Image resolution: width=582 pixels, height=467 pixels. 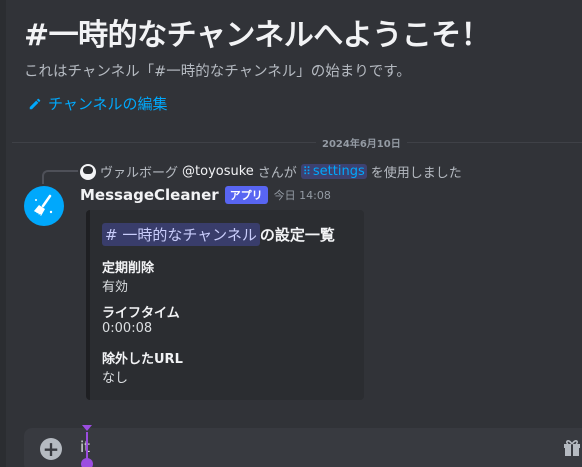 I want to click on command-reply-context: ヴァルボーグ @toyosuke さんが ⠿ settings を使用しました, so click(x=271, y=171).